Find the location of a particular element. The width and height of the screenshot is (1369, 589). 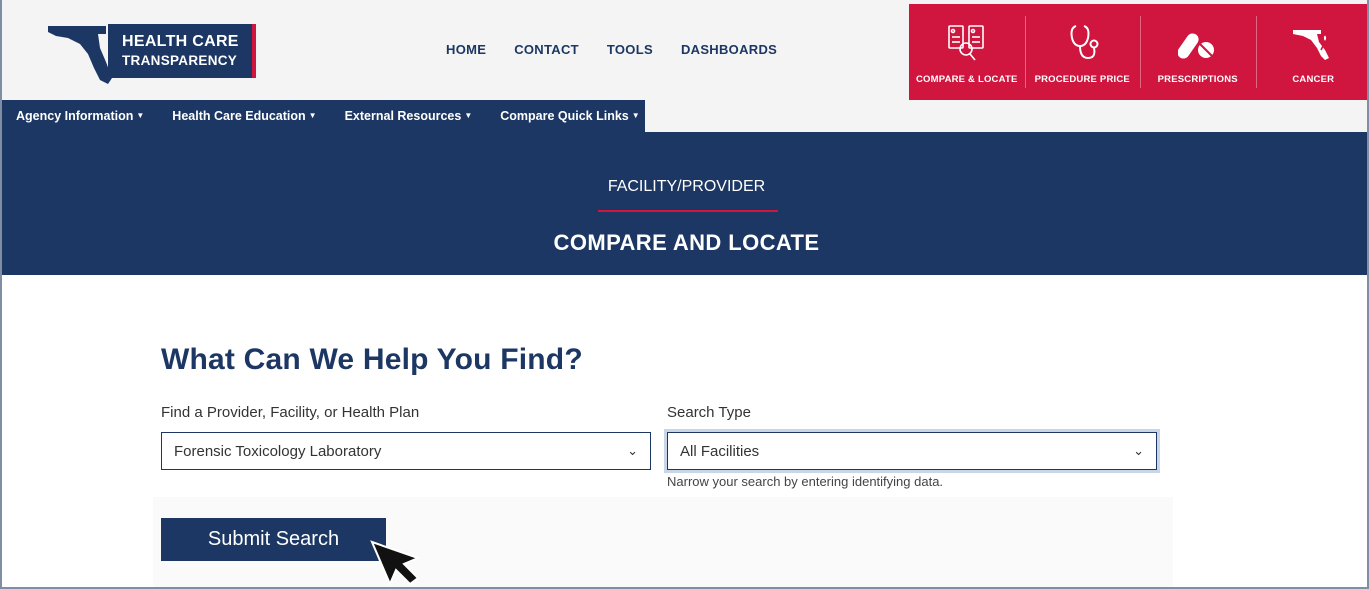

subnav-health-care-education: Health Care Education ▼ is located at coordinates (244, 116).